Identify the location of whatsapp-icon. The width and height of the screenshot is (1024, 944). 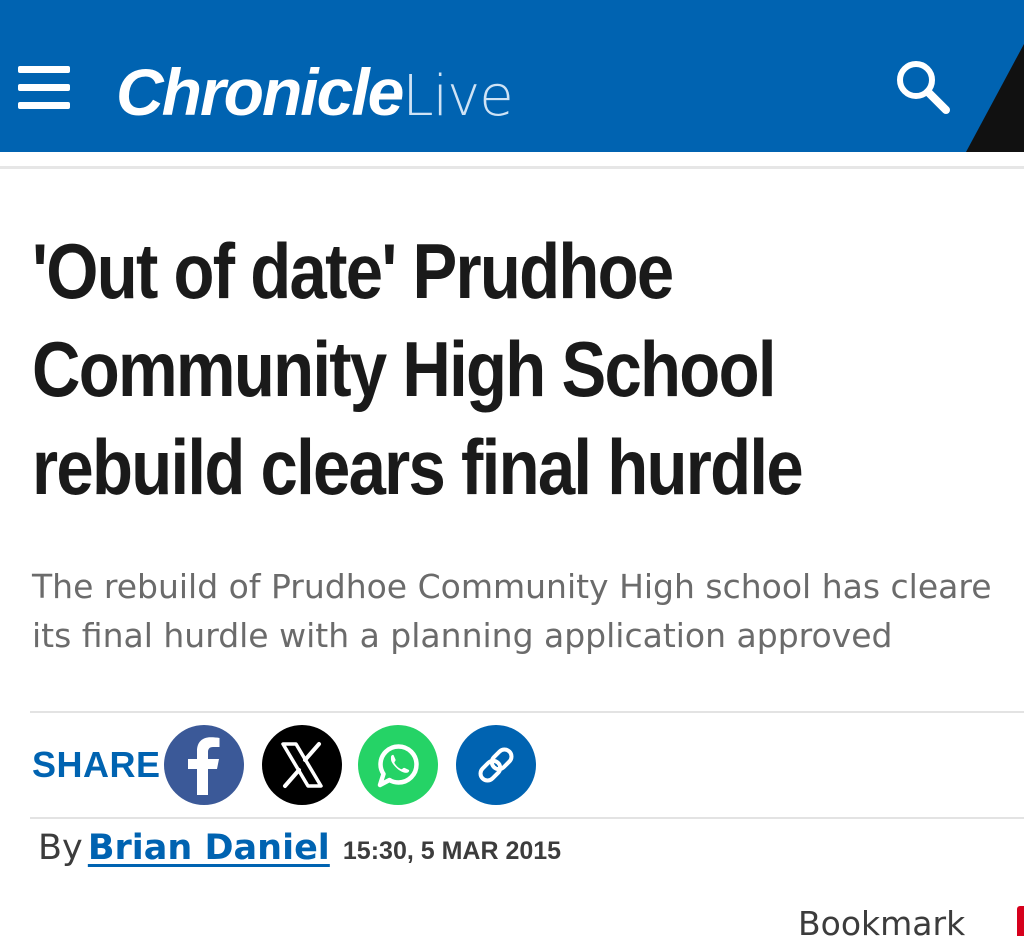
(398, 766).